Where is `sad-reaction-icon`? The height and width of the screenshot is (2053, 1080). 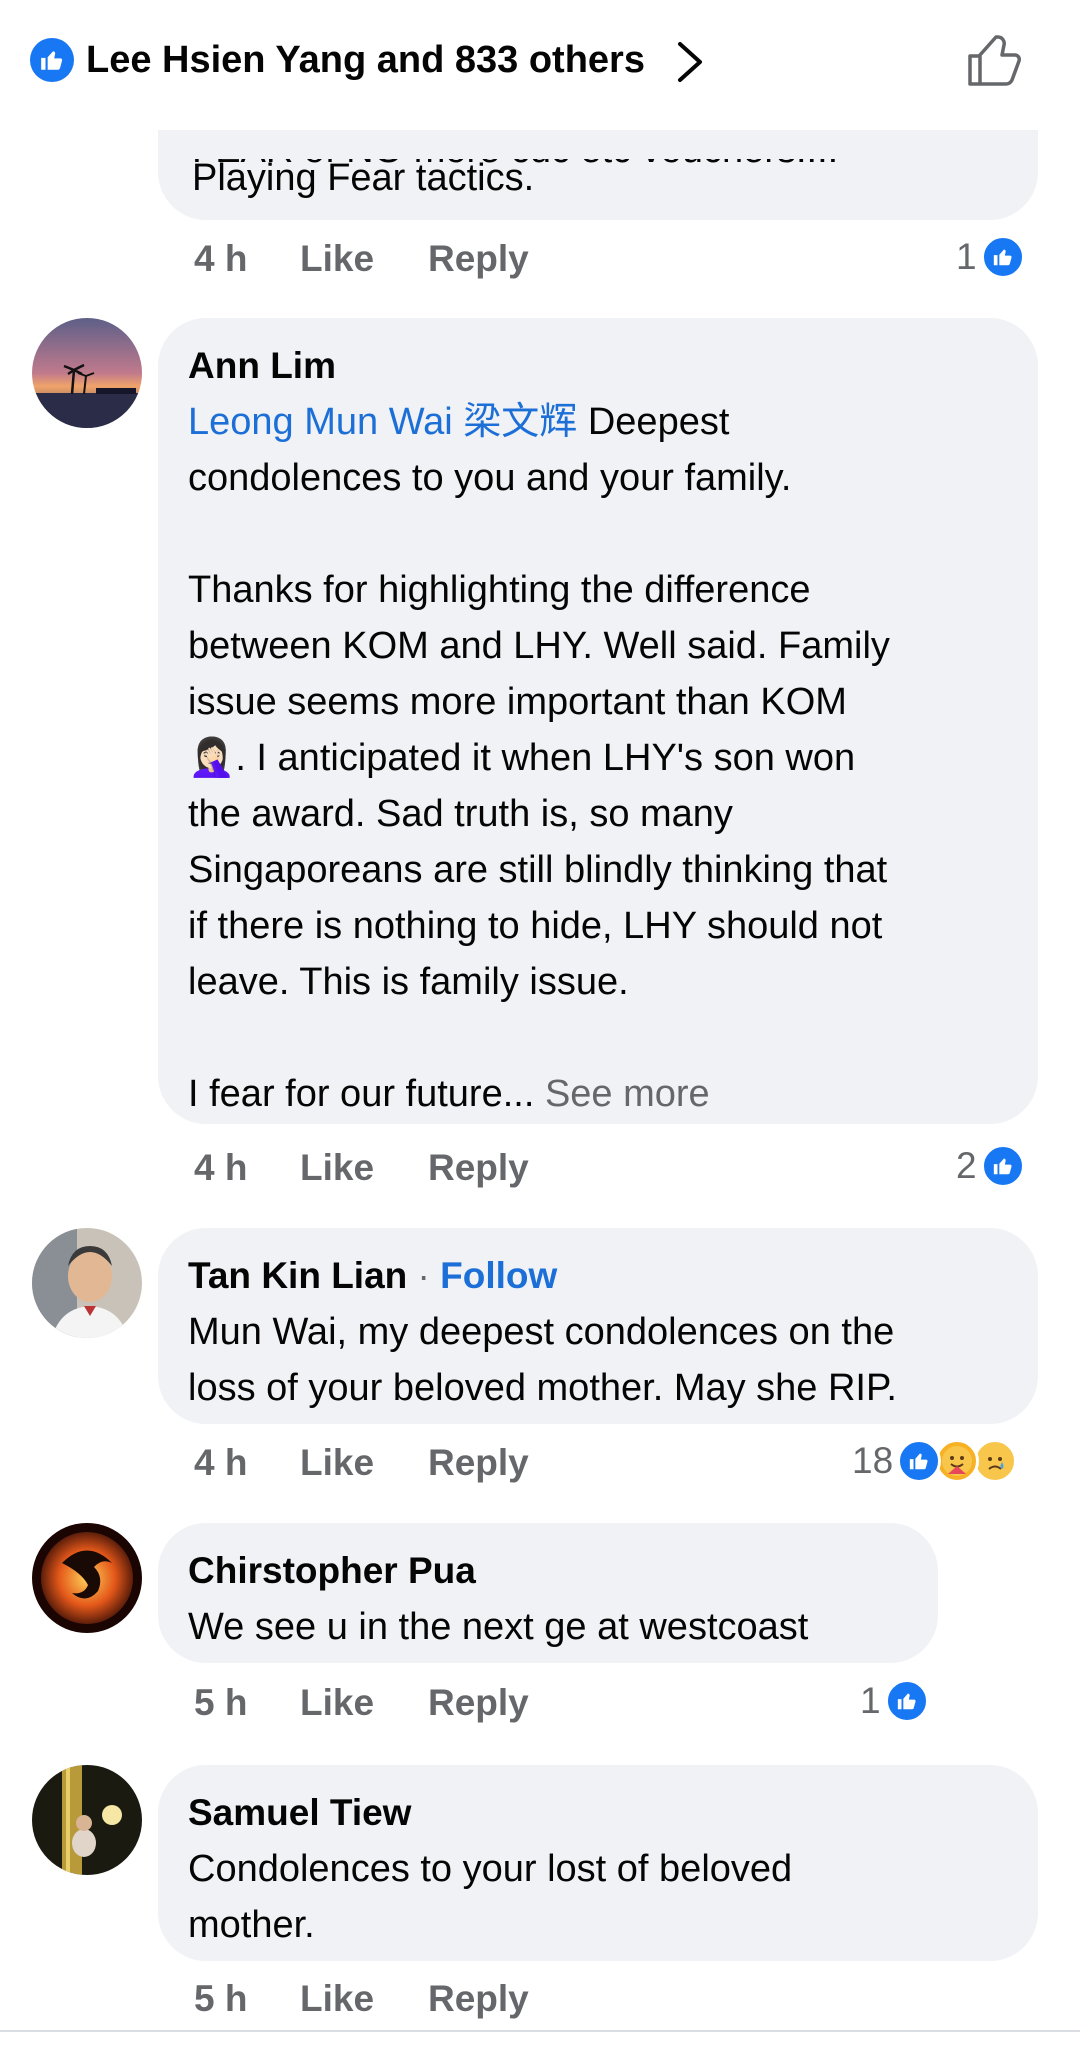
sad-reaction-icon is located at coordinates (995, 1461).